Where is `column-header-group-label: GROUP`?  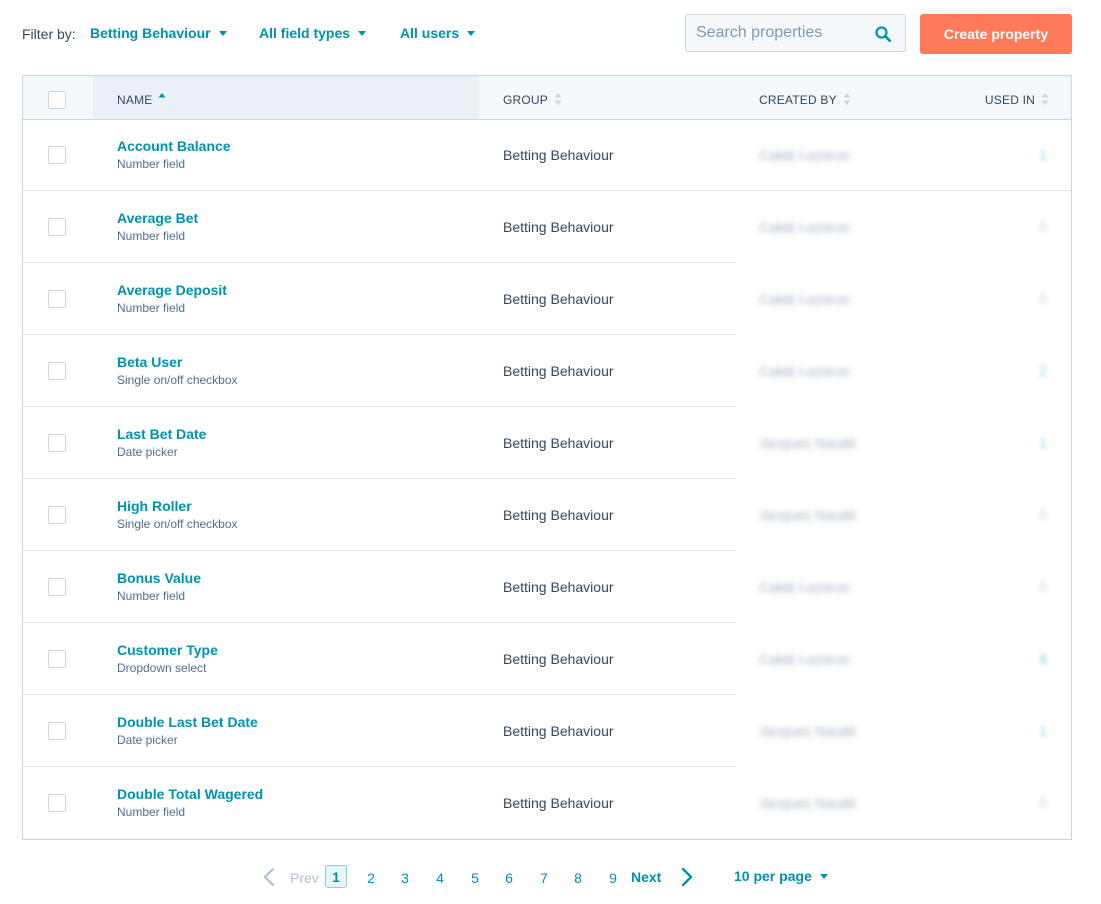
column-header-group-label: GROUP is located at coordinates (526, 100).